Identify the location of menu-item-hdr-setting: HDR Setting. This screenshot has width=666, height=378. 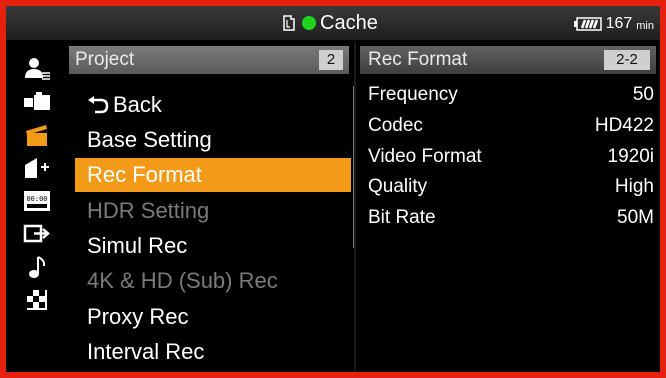
(213, 211).